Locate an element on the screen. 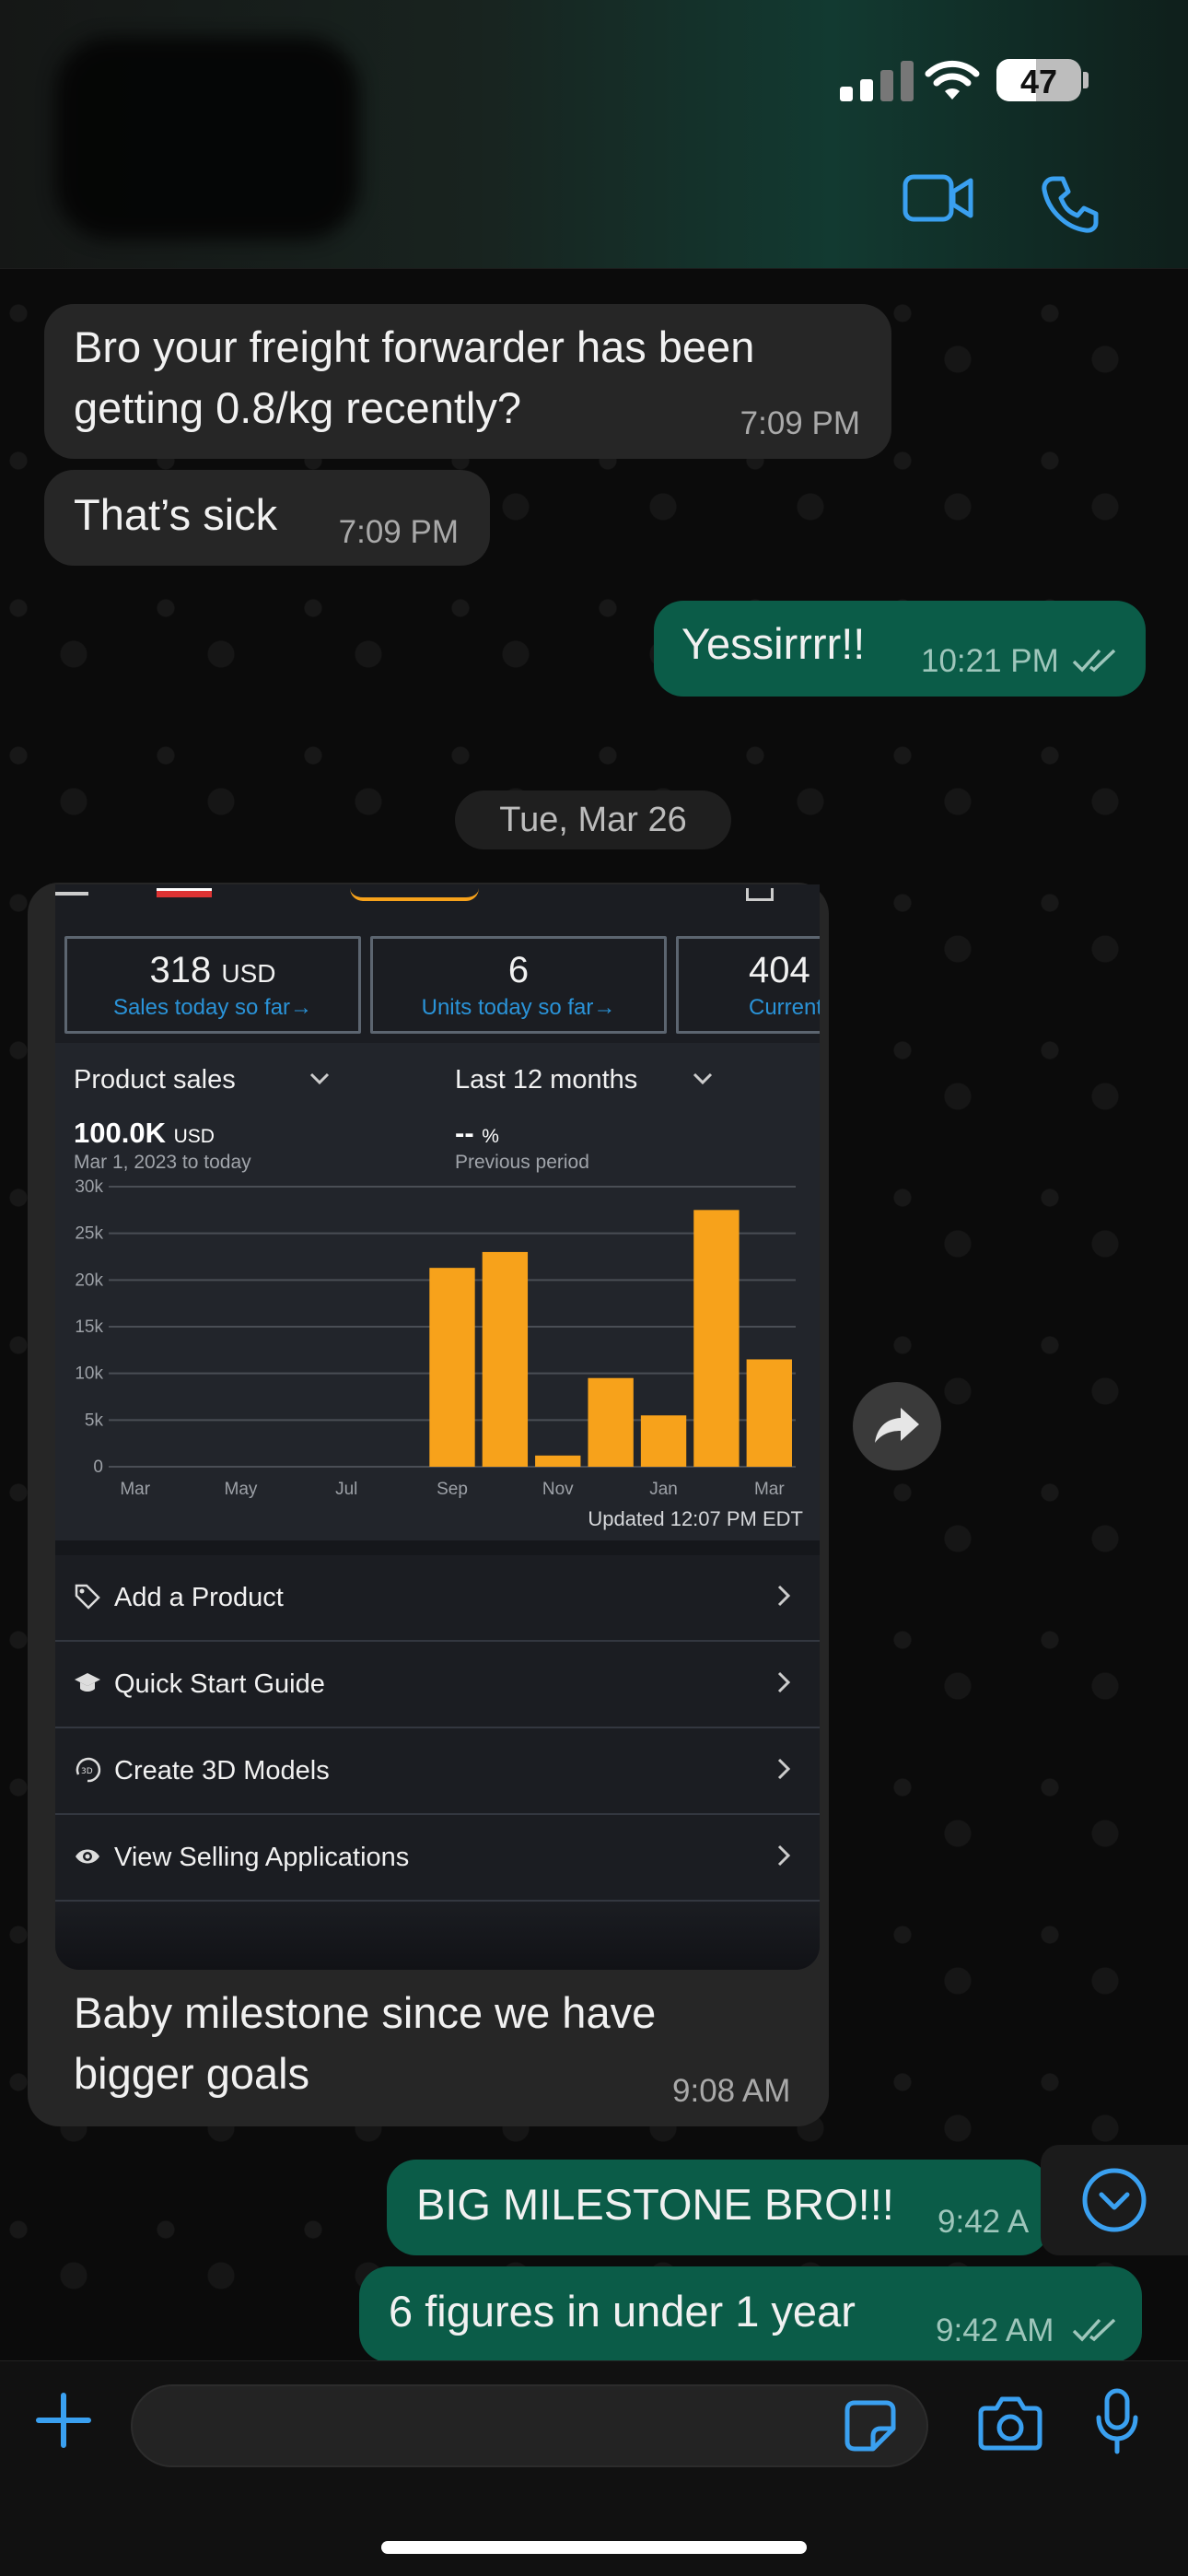 The width and height of the screenshot is (1188, 2576). 3d-rotate-icon: 3D is located at coordinates (88, 1770).